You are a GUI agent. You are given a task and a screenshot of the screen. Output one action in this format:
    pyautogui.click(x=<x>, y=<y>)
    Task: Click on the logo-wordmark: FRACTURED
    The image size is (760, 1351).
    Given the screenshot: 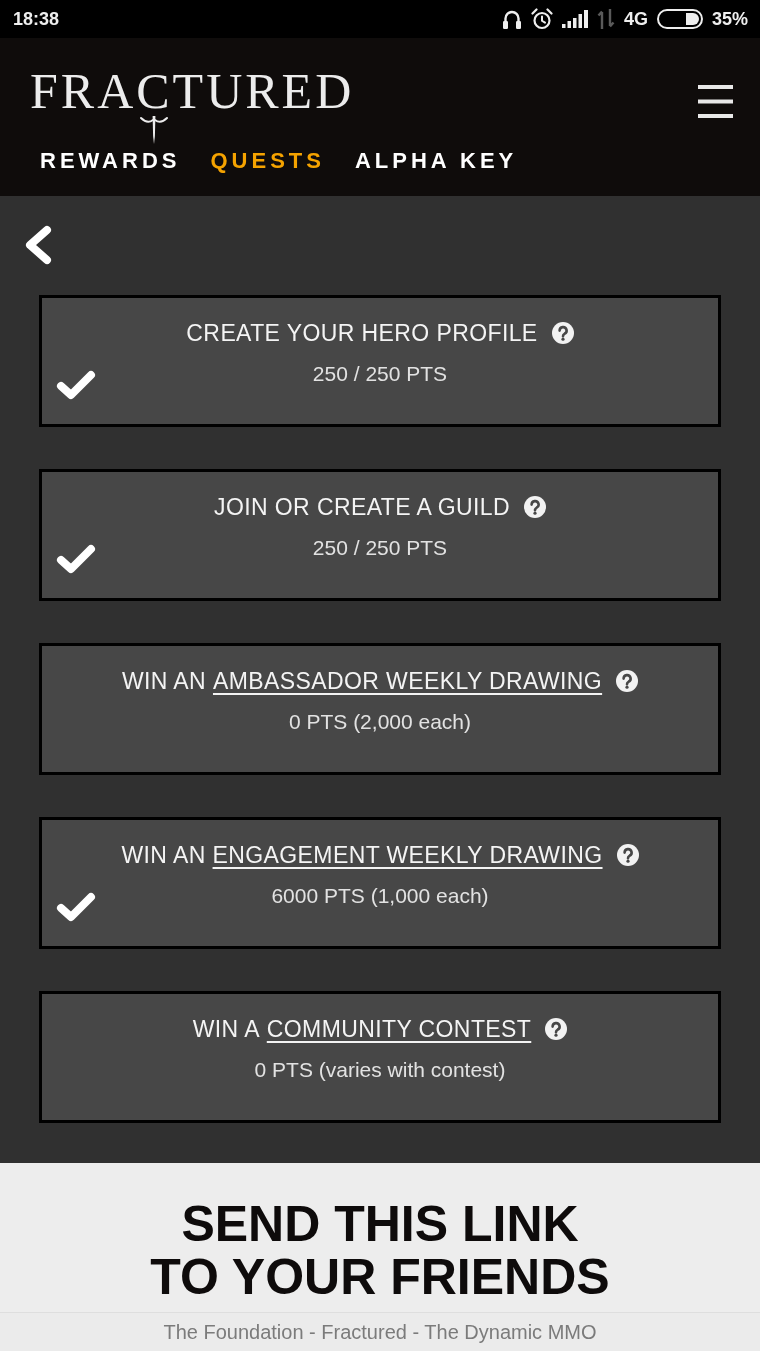 What is the action you would take?
    pyautogui.click(x=192, y=91)
    